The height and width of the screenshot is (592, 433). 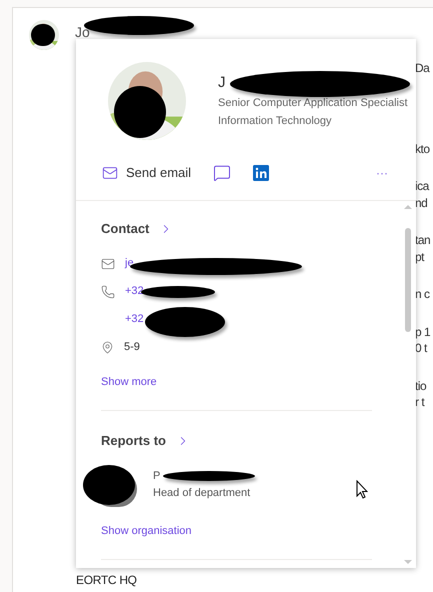 I want to click on body-text: ica, so click(x=422, y=186).